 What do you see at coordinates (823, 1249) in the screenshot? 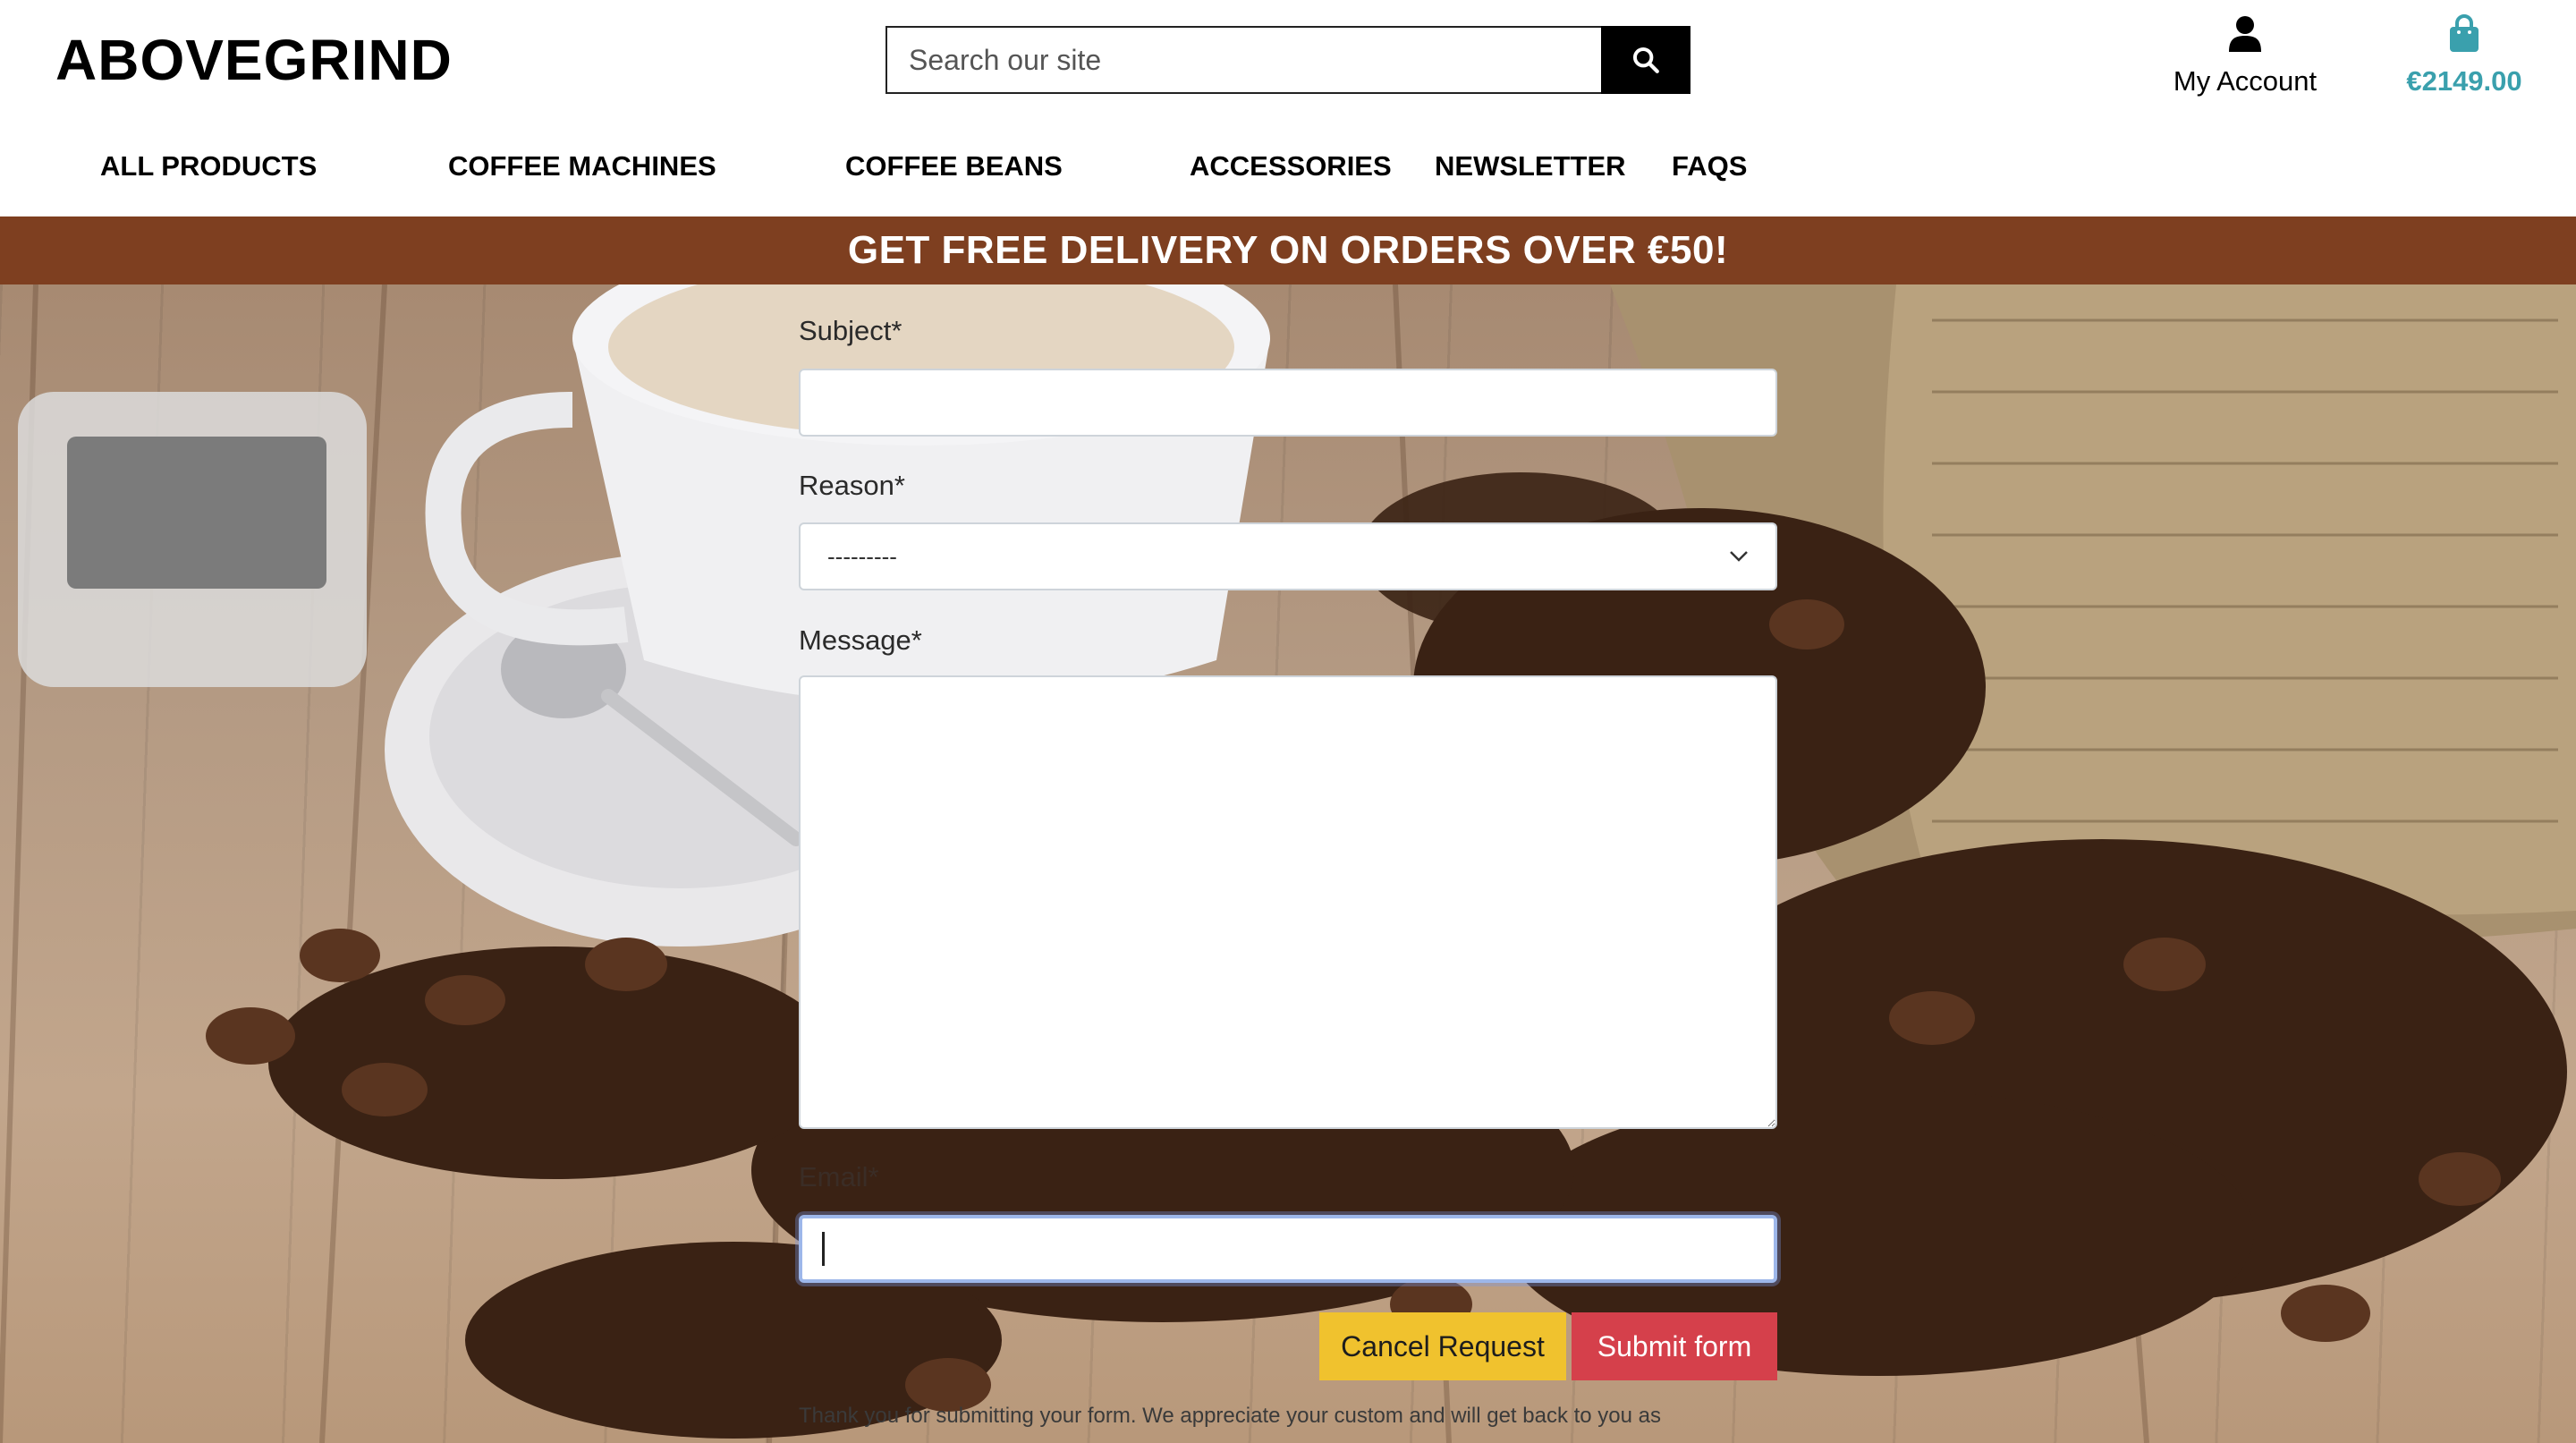
I see `text-cursor` at bounding box center [823, 1249].